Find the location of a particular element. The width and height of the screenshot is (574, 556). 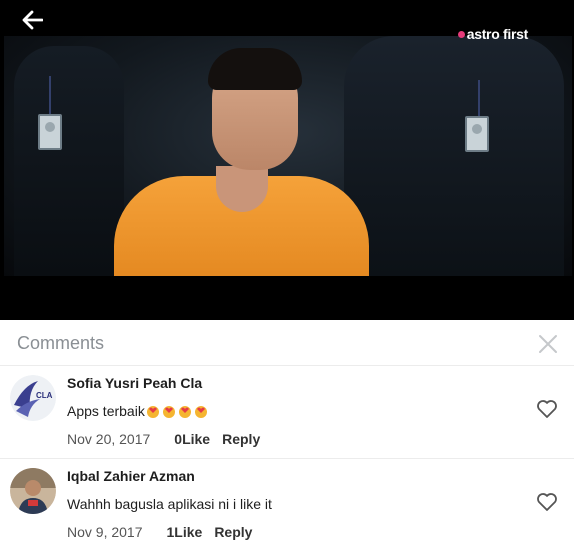

like-count-button: 0Like is located at coordinates (192, 439).